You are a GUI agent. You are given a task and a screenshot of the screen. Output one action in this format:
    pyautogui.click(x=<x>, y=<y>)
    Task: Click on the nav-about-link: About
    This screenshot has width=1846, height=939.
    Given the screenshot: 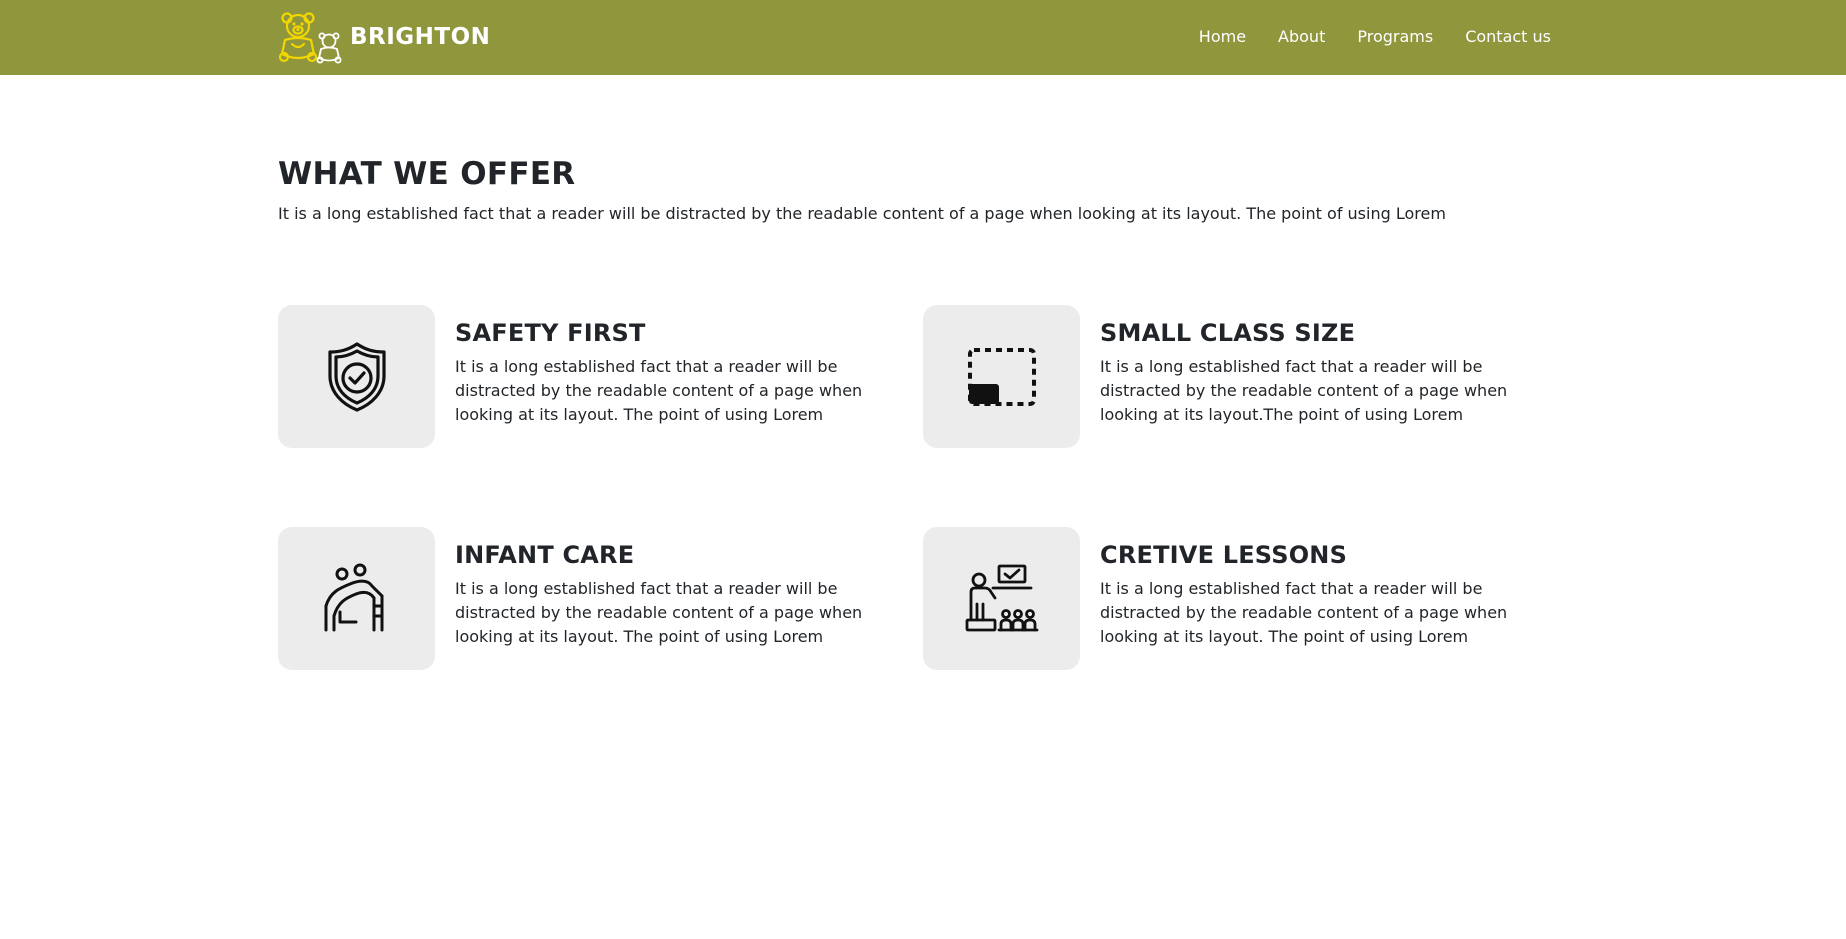 What is the action you would take?
    pyautogui.click(x=1301, y=37)
    